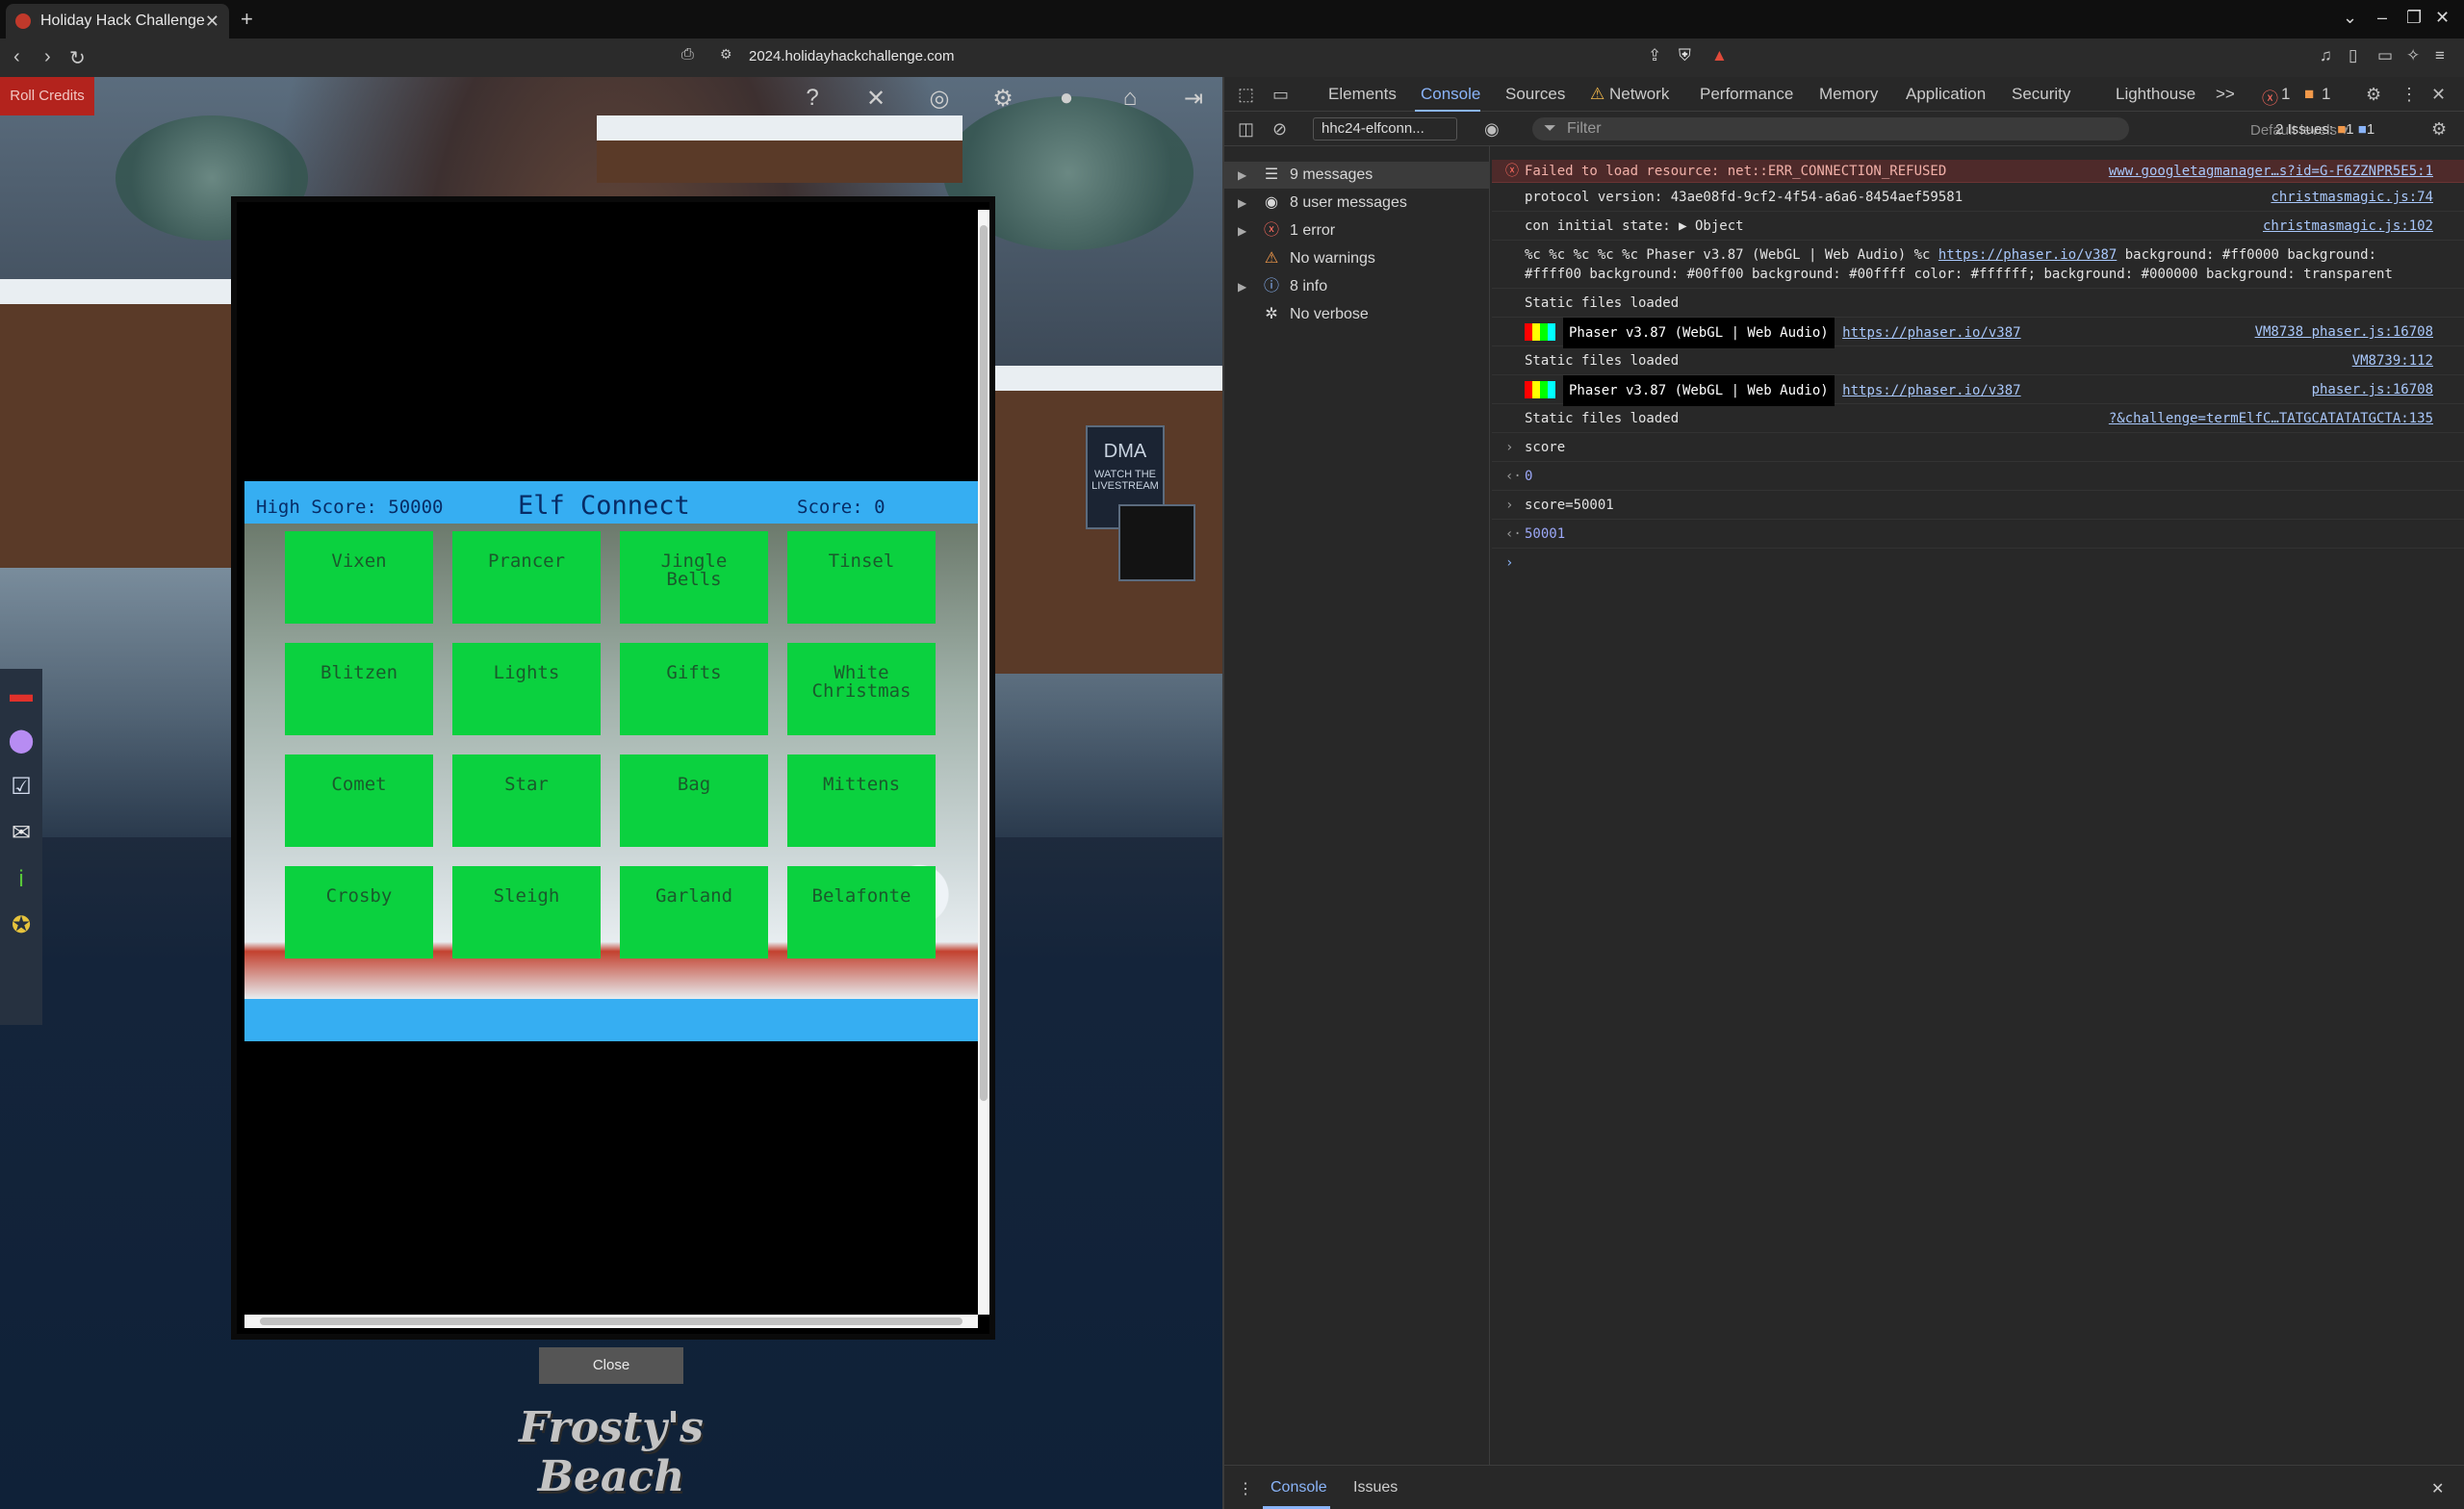  What do you see at coordinates (694, 800) in the screenshot?
I see `word-card: Bag` at bounding box center [694, 800].